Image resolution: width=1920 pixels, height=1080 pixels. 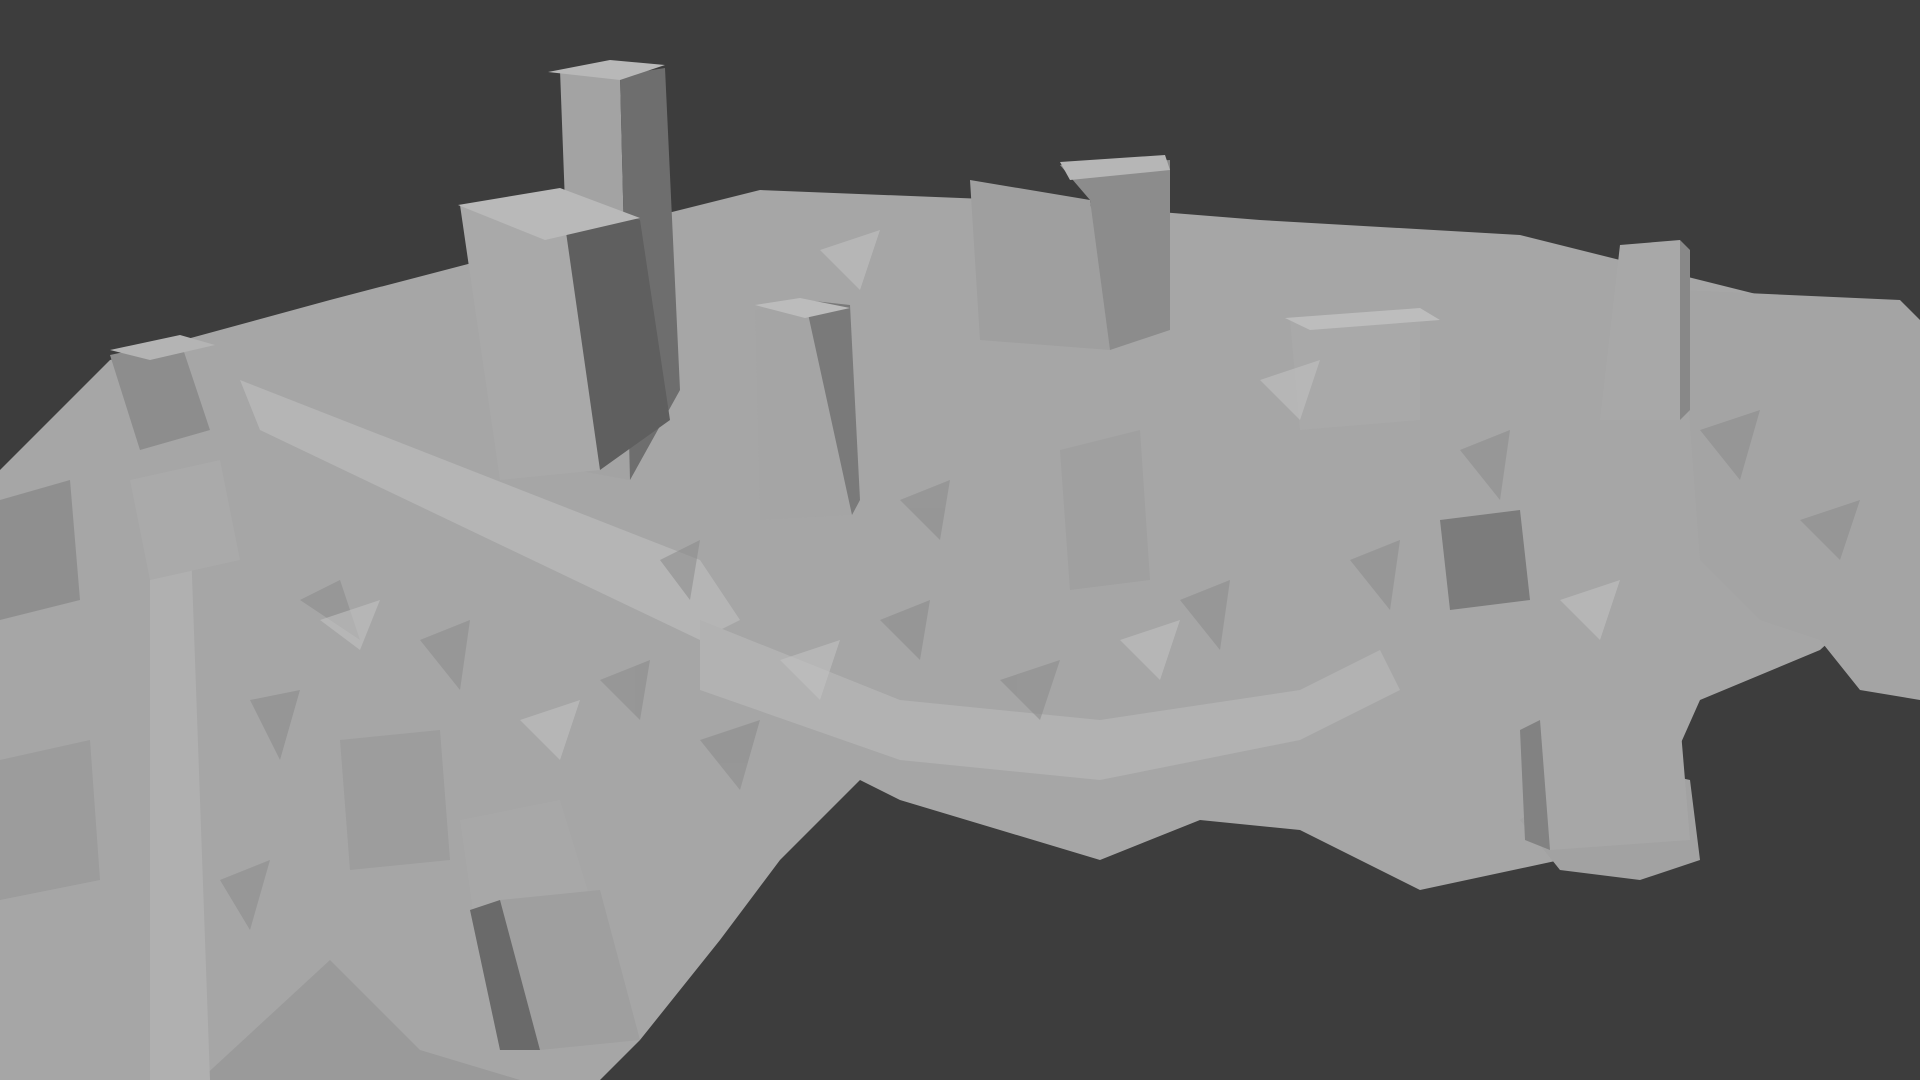 What do you see at coordinates (1040, 265) in the screenshot?
I see `tower-ribbed-front` at bounding box center [1040, 265].